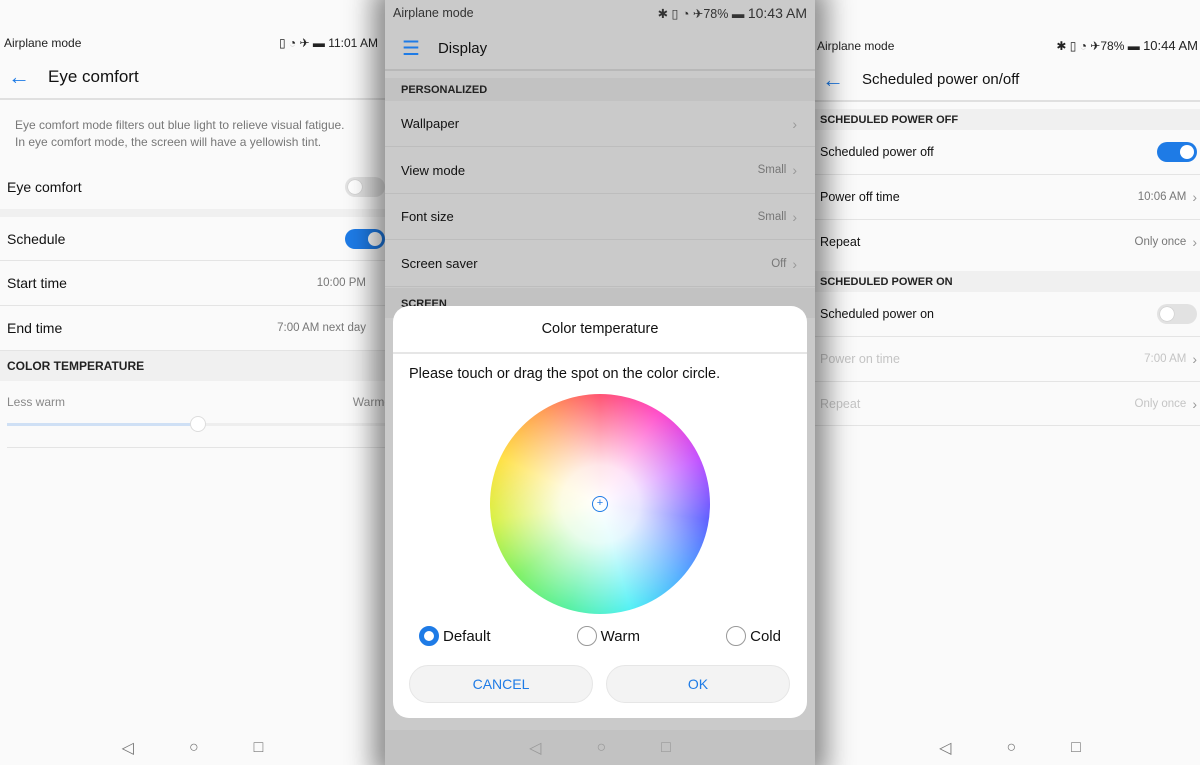  Describe the element at coordinates (1000, 404) in the screenshot. I see `repeat-on-row: Repeat Only once ›` at that location.